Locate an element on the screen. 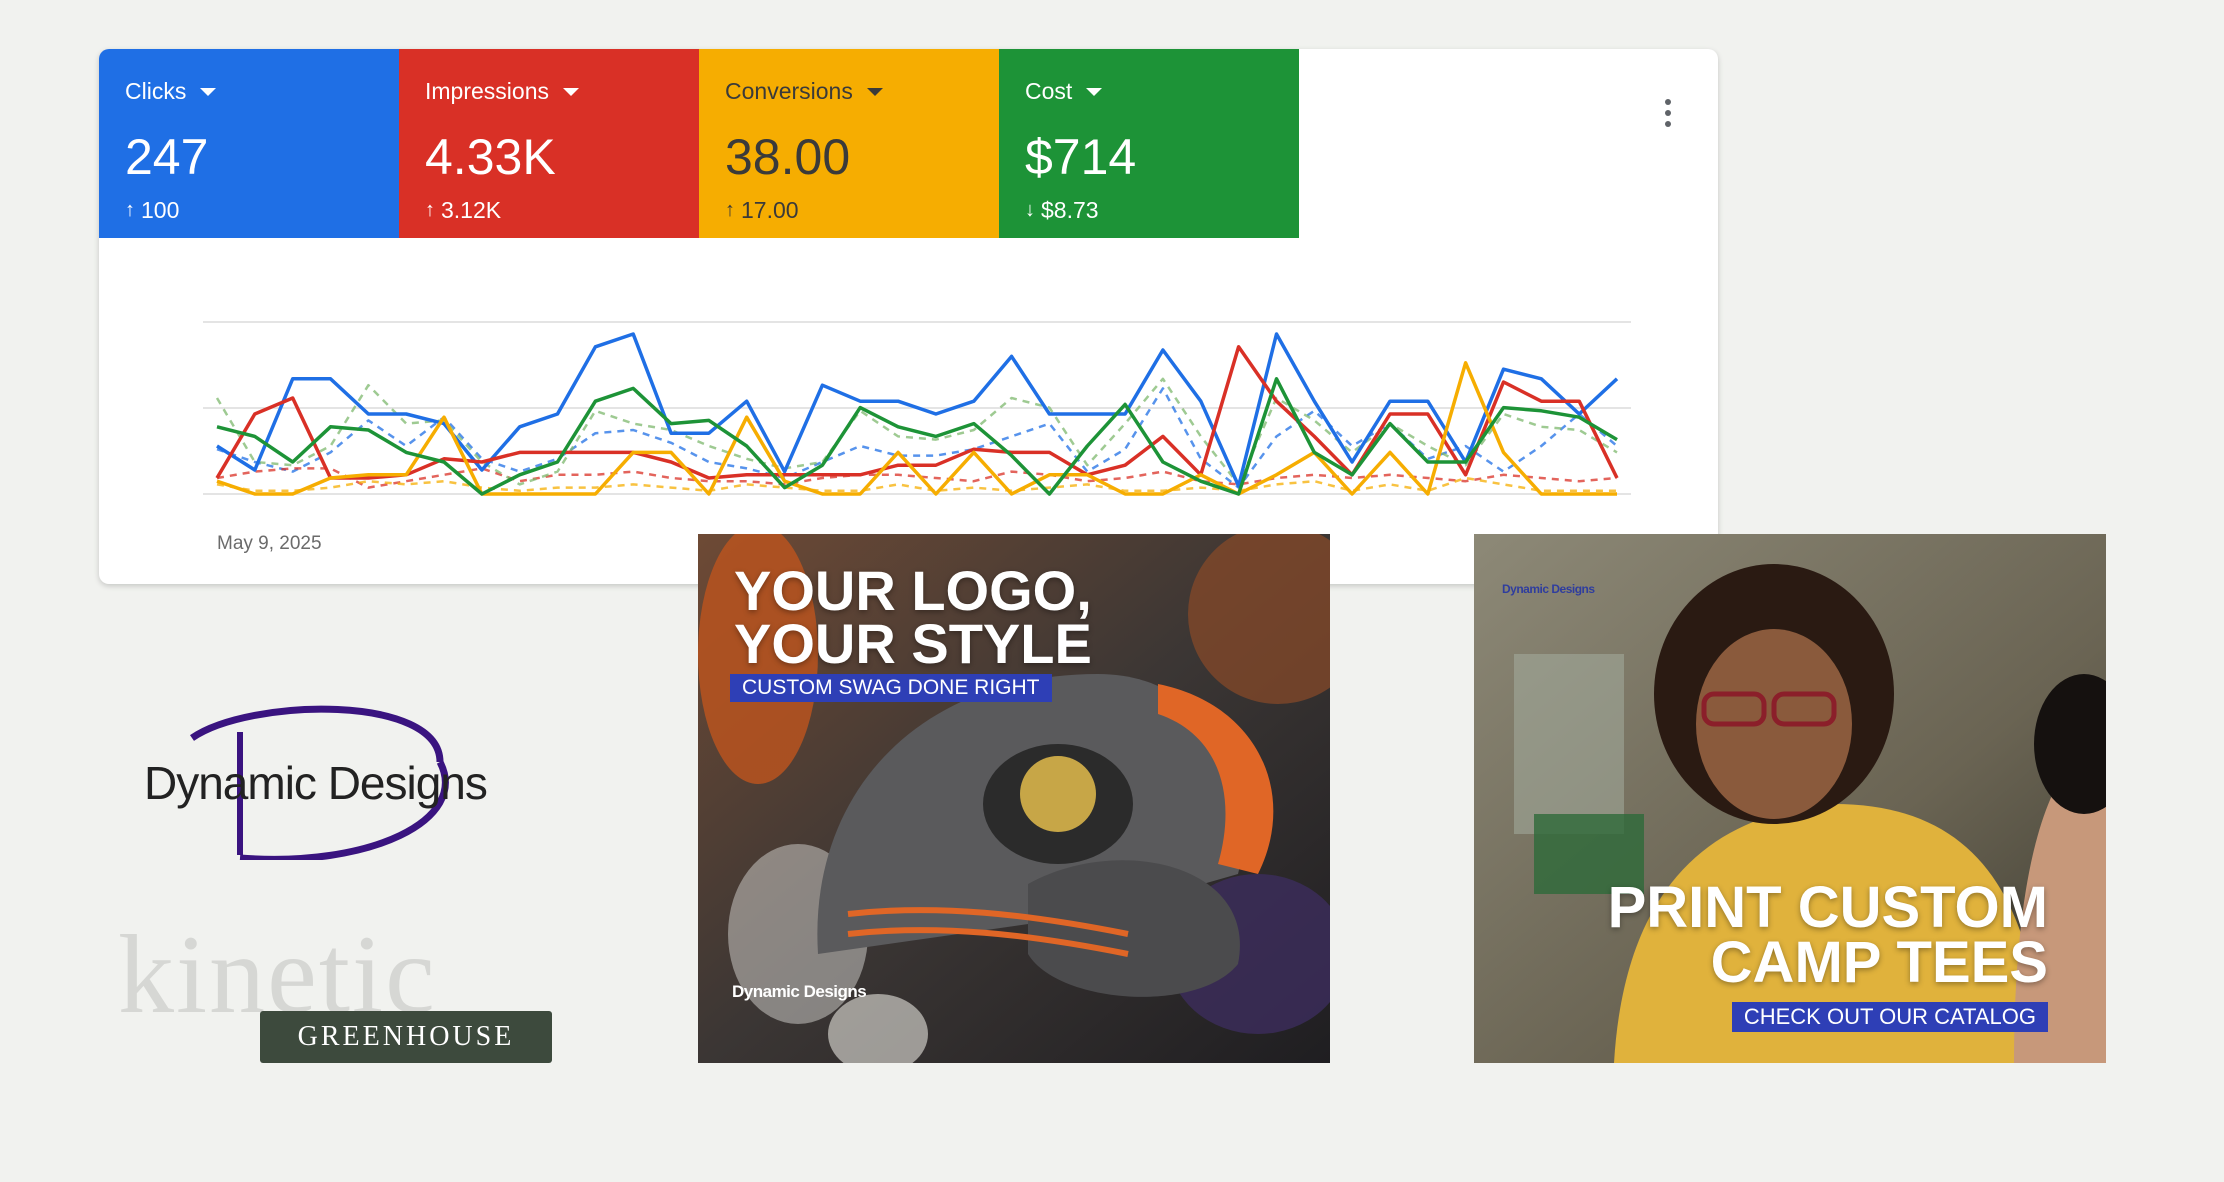 This screenshot has width=2224, height=1182. dynamic-designs-logo: Dynamic Designs is located at coordinates (340, 781).